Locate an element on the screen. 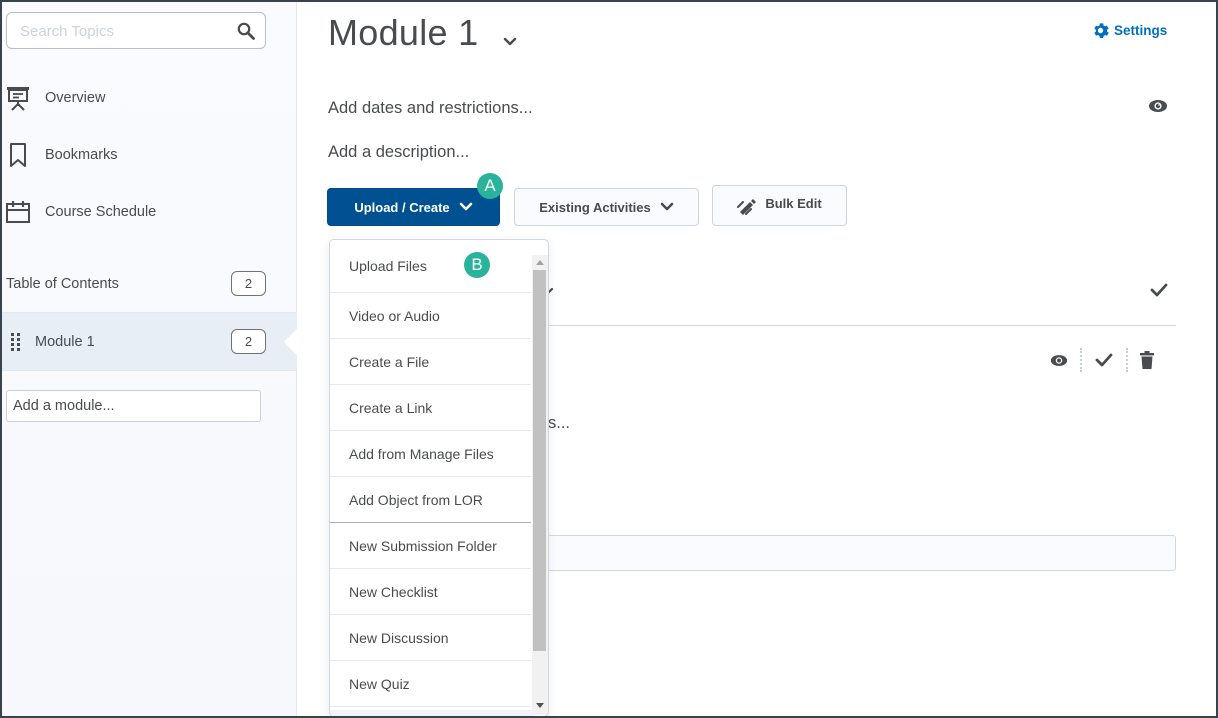 The height and width of the screenshot is (718, 1218). gear-icon is located at coordinates (1101, 30).